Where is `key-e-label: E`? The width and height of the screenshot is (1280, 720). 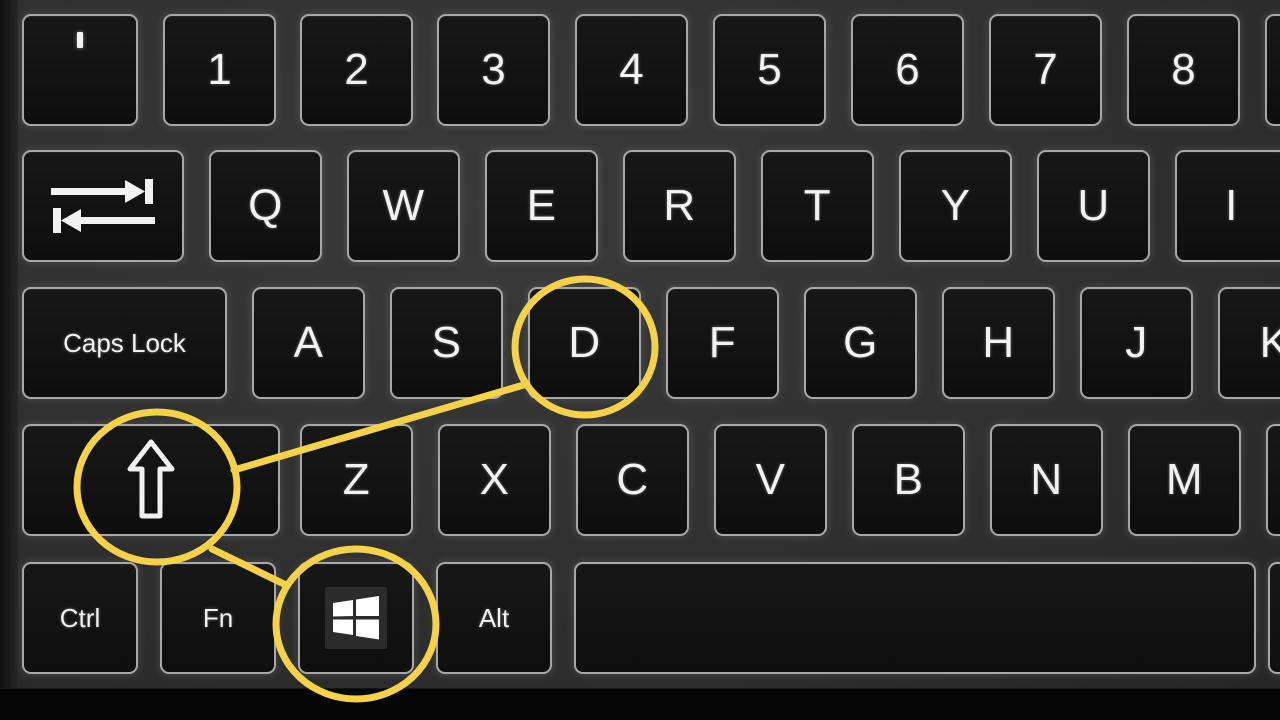 key-e-label: E is located at coordinates (541, 205).